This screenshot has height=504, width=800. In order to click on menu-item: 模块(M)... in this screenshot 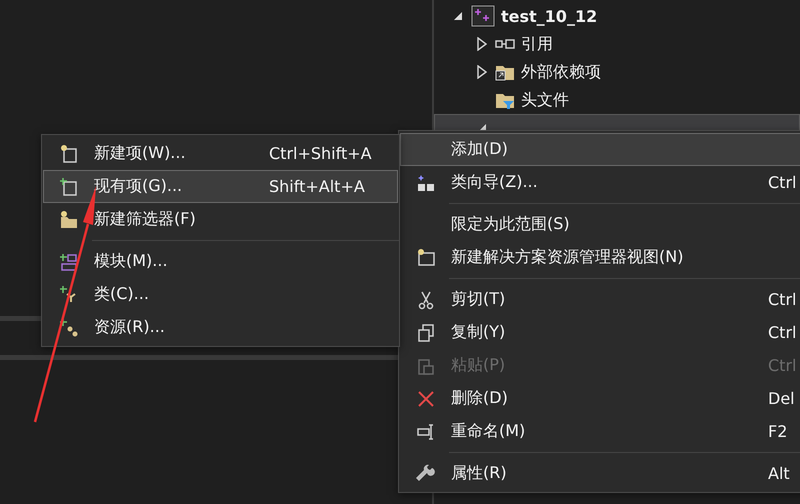, I will do `click(220, 261)`.